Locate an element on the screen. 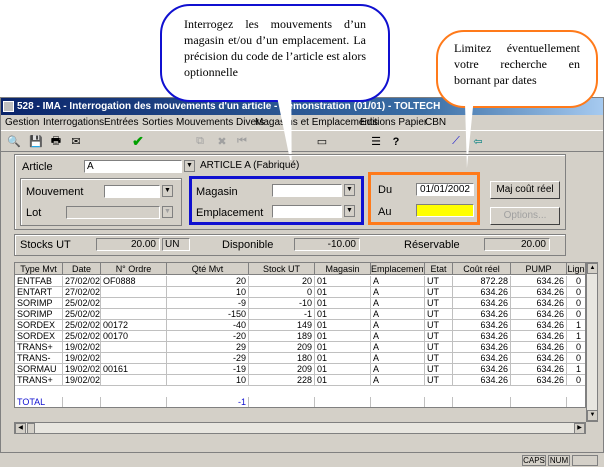 The image size is (604, 467). table-cell: 00170 is located at coordinates (134, 336).